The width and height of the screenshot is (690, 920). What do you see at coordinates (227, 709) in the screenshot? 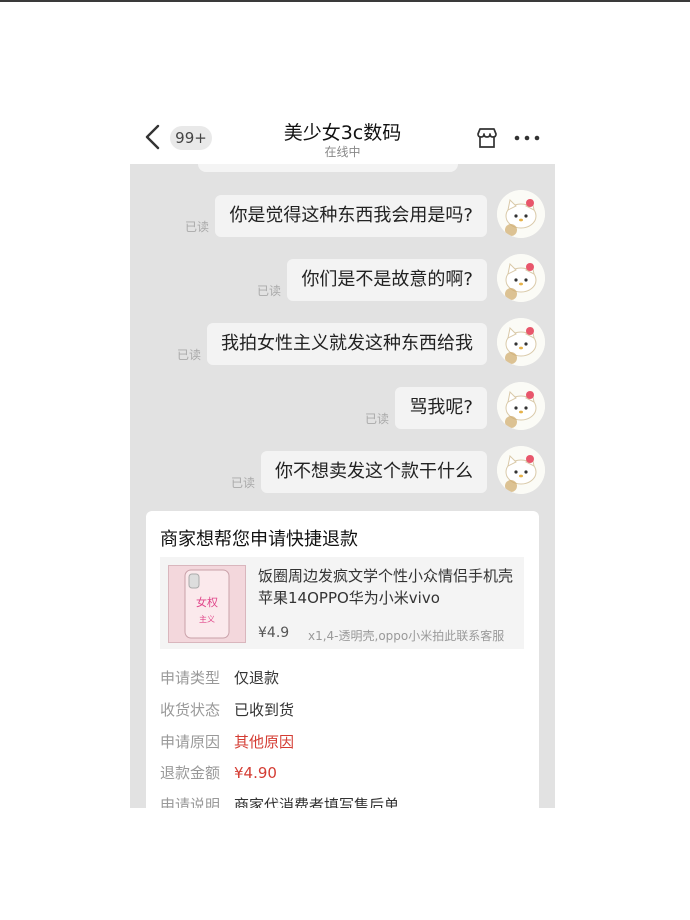
I see `detail-row-receipt-status: 收货状态 已收到货` at bounding box center [227, 709].